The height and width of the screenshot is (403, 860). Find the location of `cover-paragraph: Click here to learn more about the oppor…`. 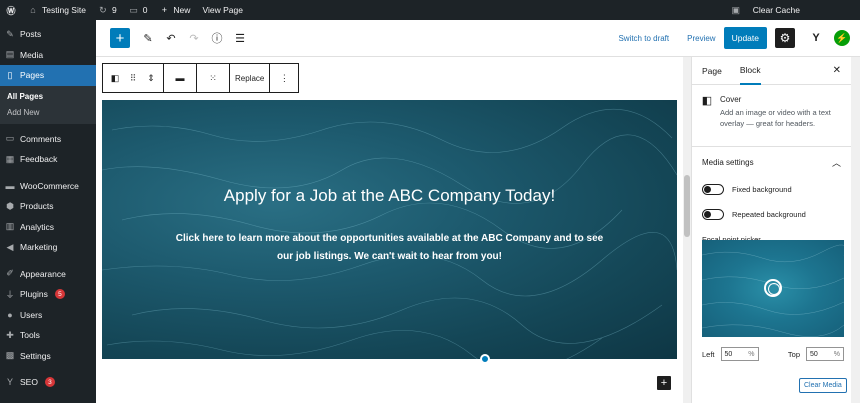

cover-paragraph: Click here to learn more about the oppor… is located at coordinates (389, 248).